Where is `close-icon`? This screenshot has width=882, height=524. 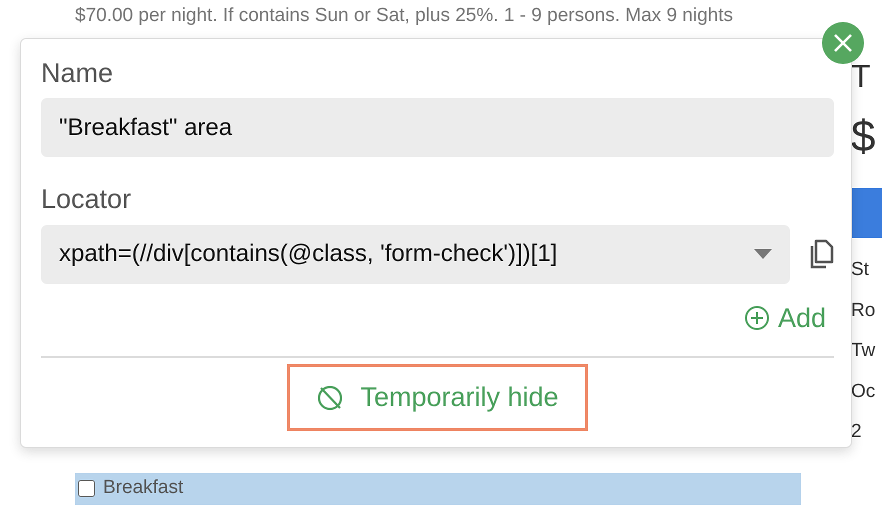 close-icon is located at coordinates (843, 43).